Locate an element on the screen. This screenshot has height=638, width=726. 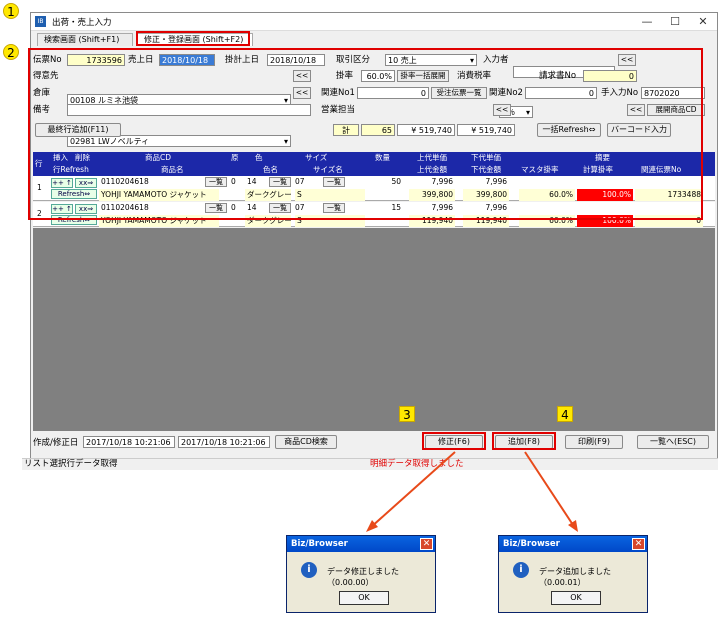
dialog-add: Biz/Browser ✕ i データ追加しました（0.00.01） OK is located at coordinates (573, 574).